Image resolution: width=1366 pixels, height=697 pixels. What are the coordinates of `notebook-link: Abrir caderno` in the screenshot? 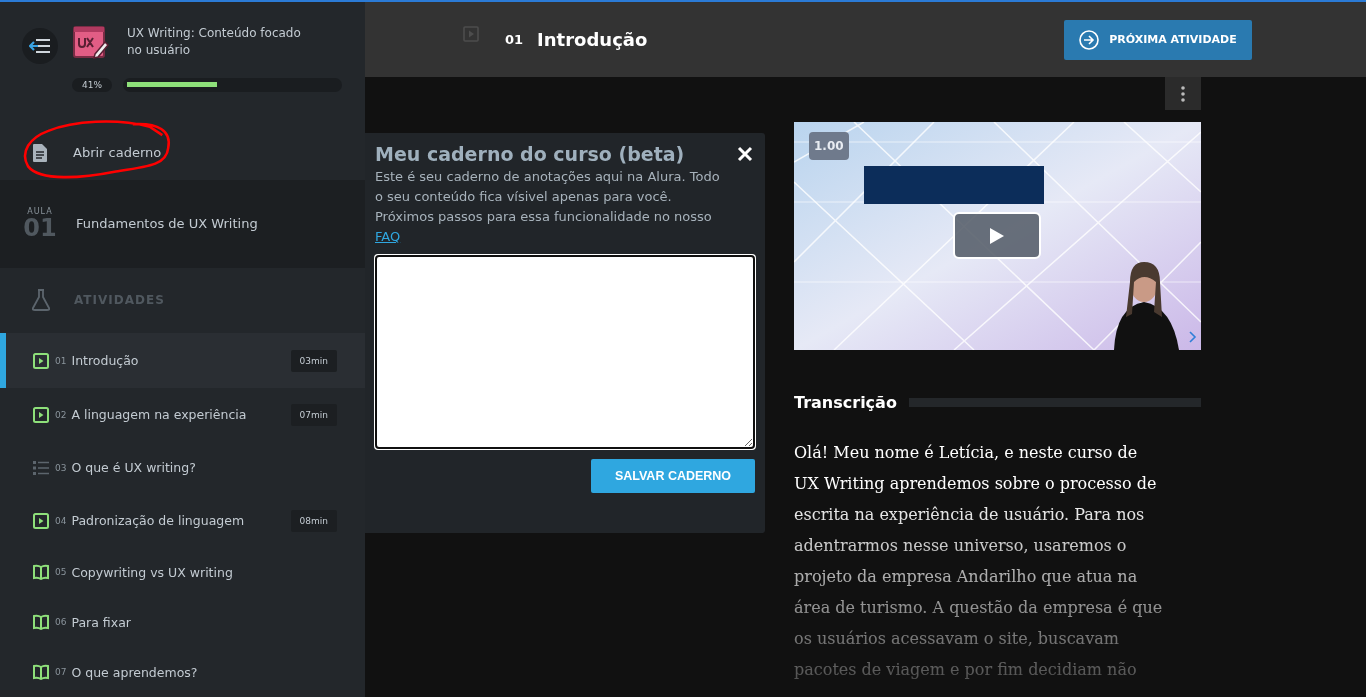 It's located at (182, 153).